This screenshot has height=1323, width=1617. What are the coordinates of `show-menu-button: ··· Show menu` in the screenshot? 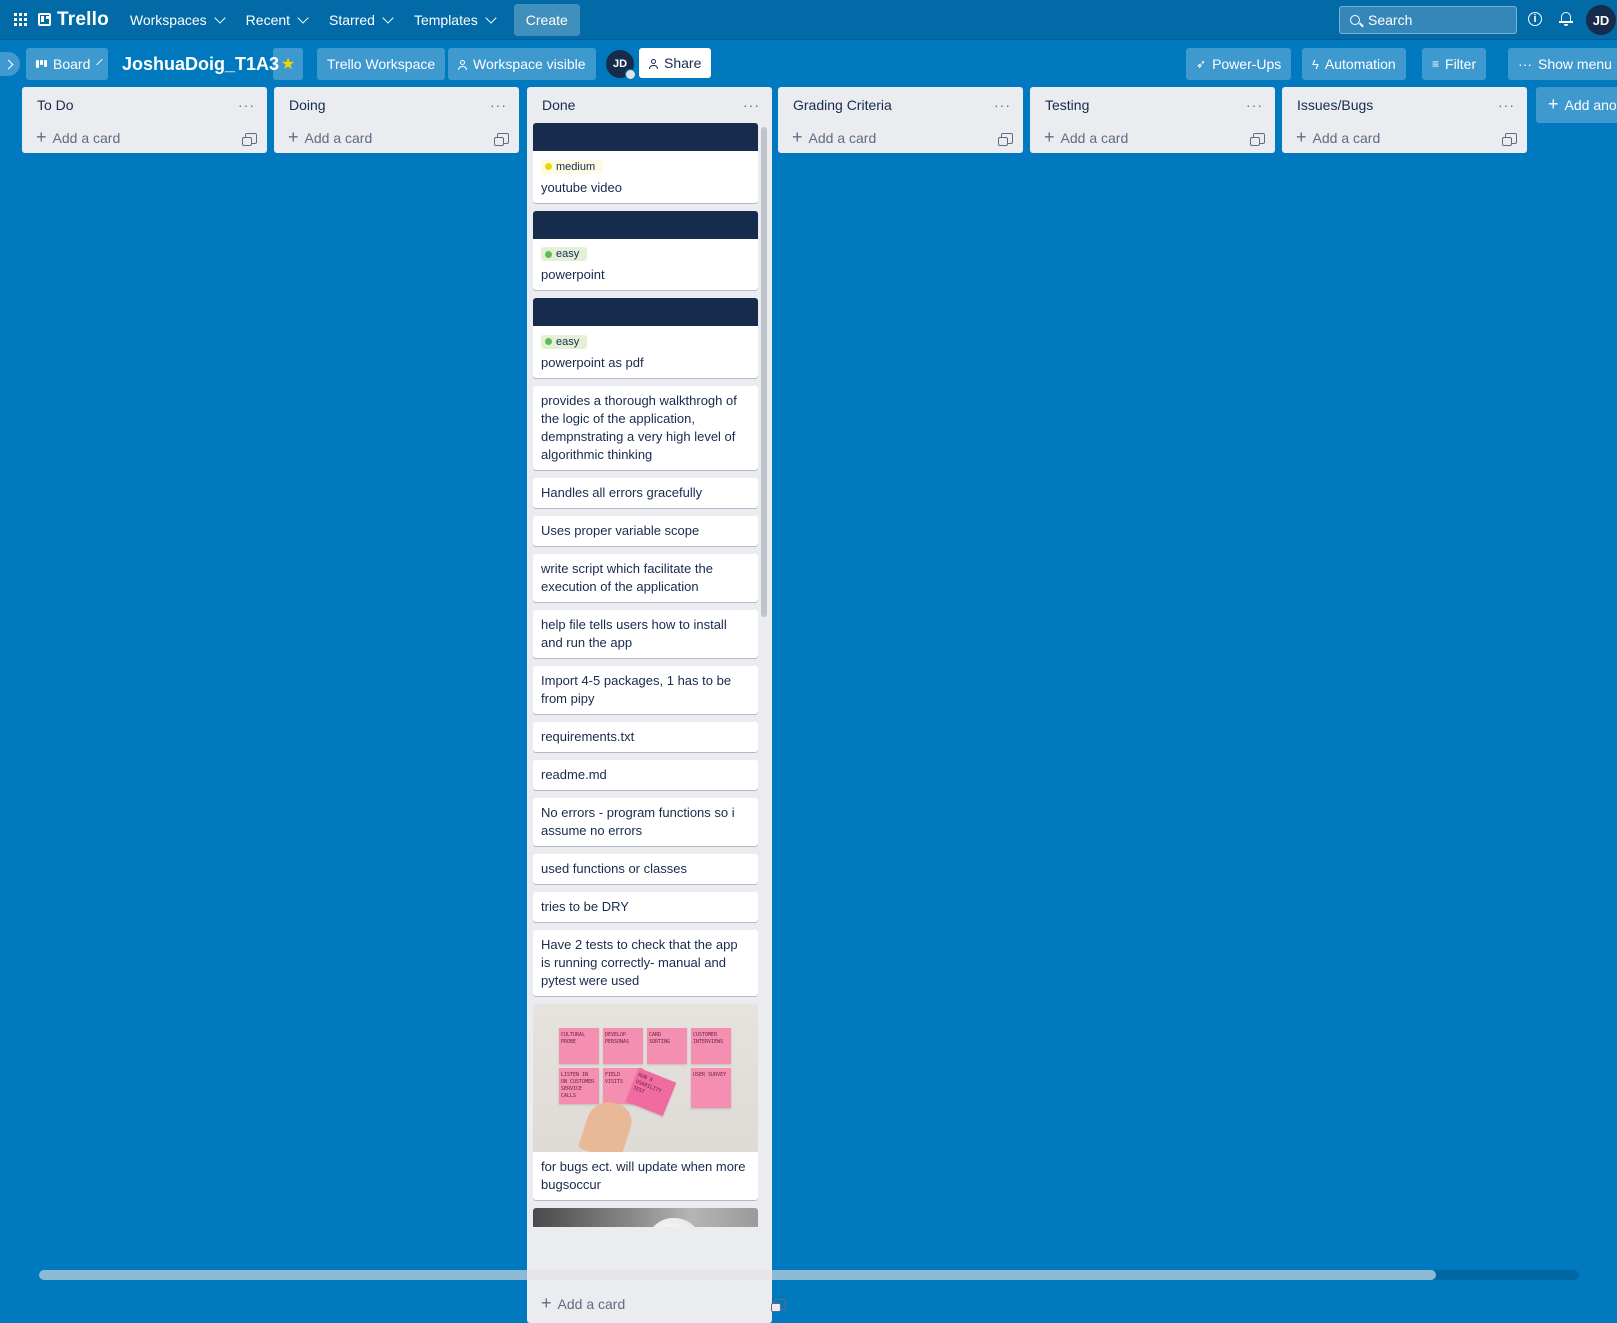 It's located at (1562, 64).